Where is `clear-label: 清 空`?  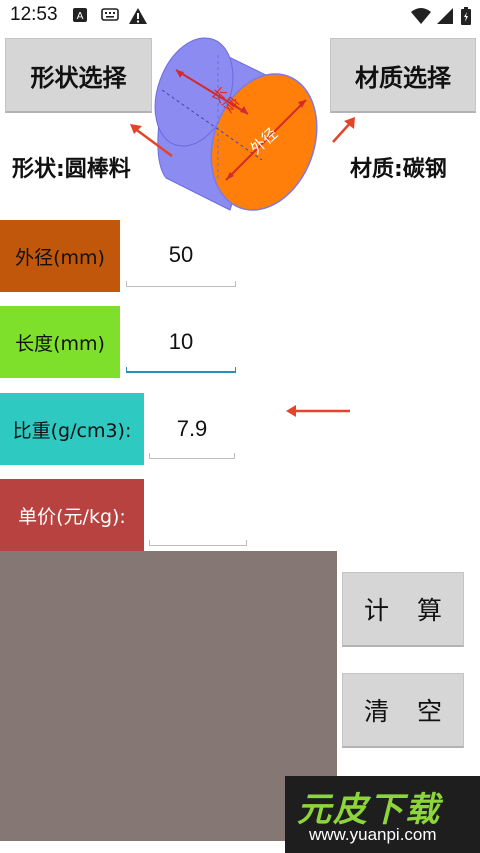
clear-label: 清 空 is located at coordinates (408, 711).